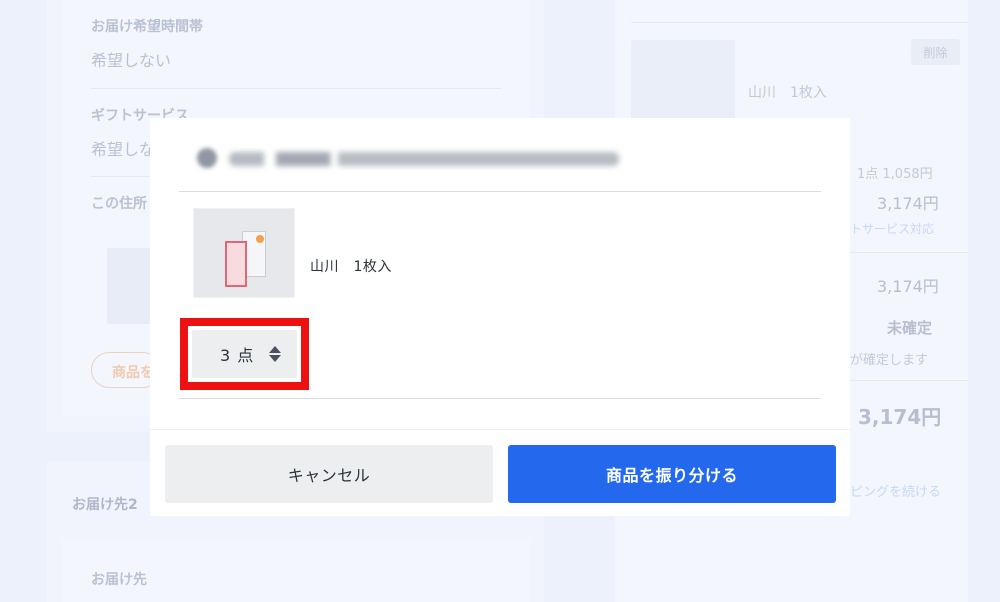 Image resolution: width=1000 pixels, height=602 pixels. I want to click on modal-header, so click(500, 155).